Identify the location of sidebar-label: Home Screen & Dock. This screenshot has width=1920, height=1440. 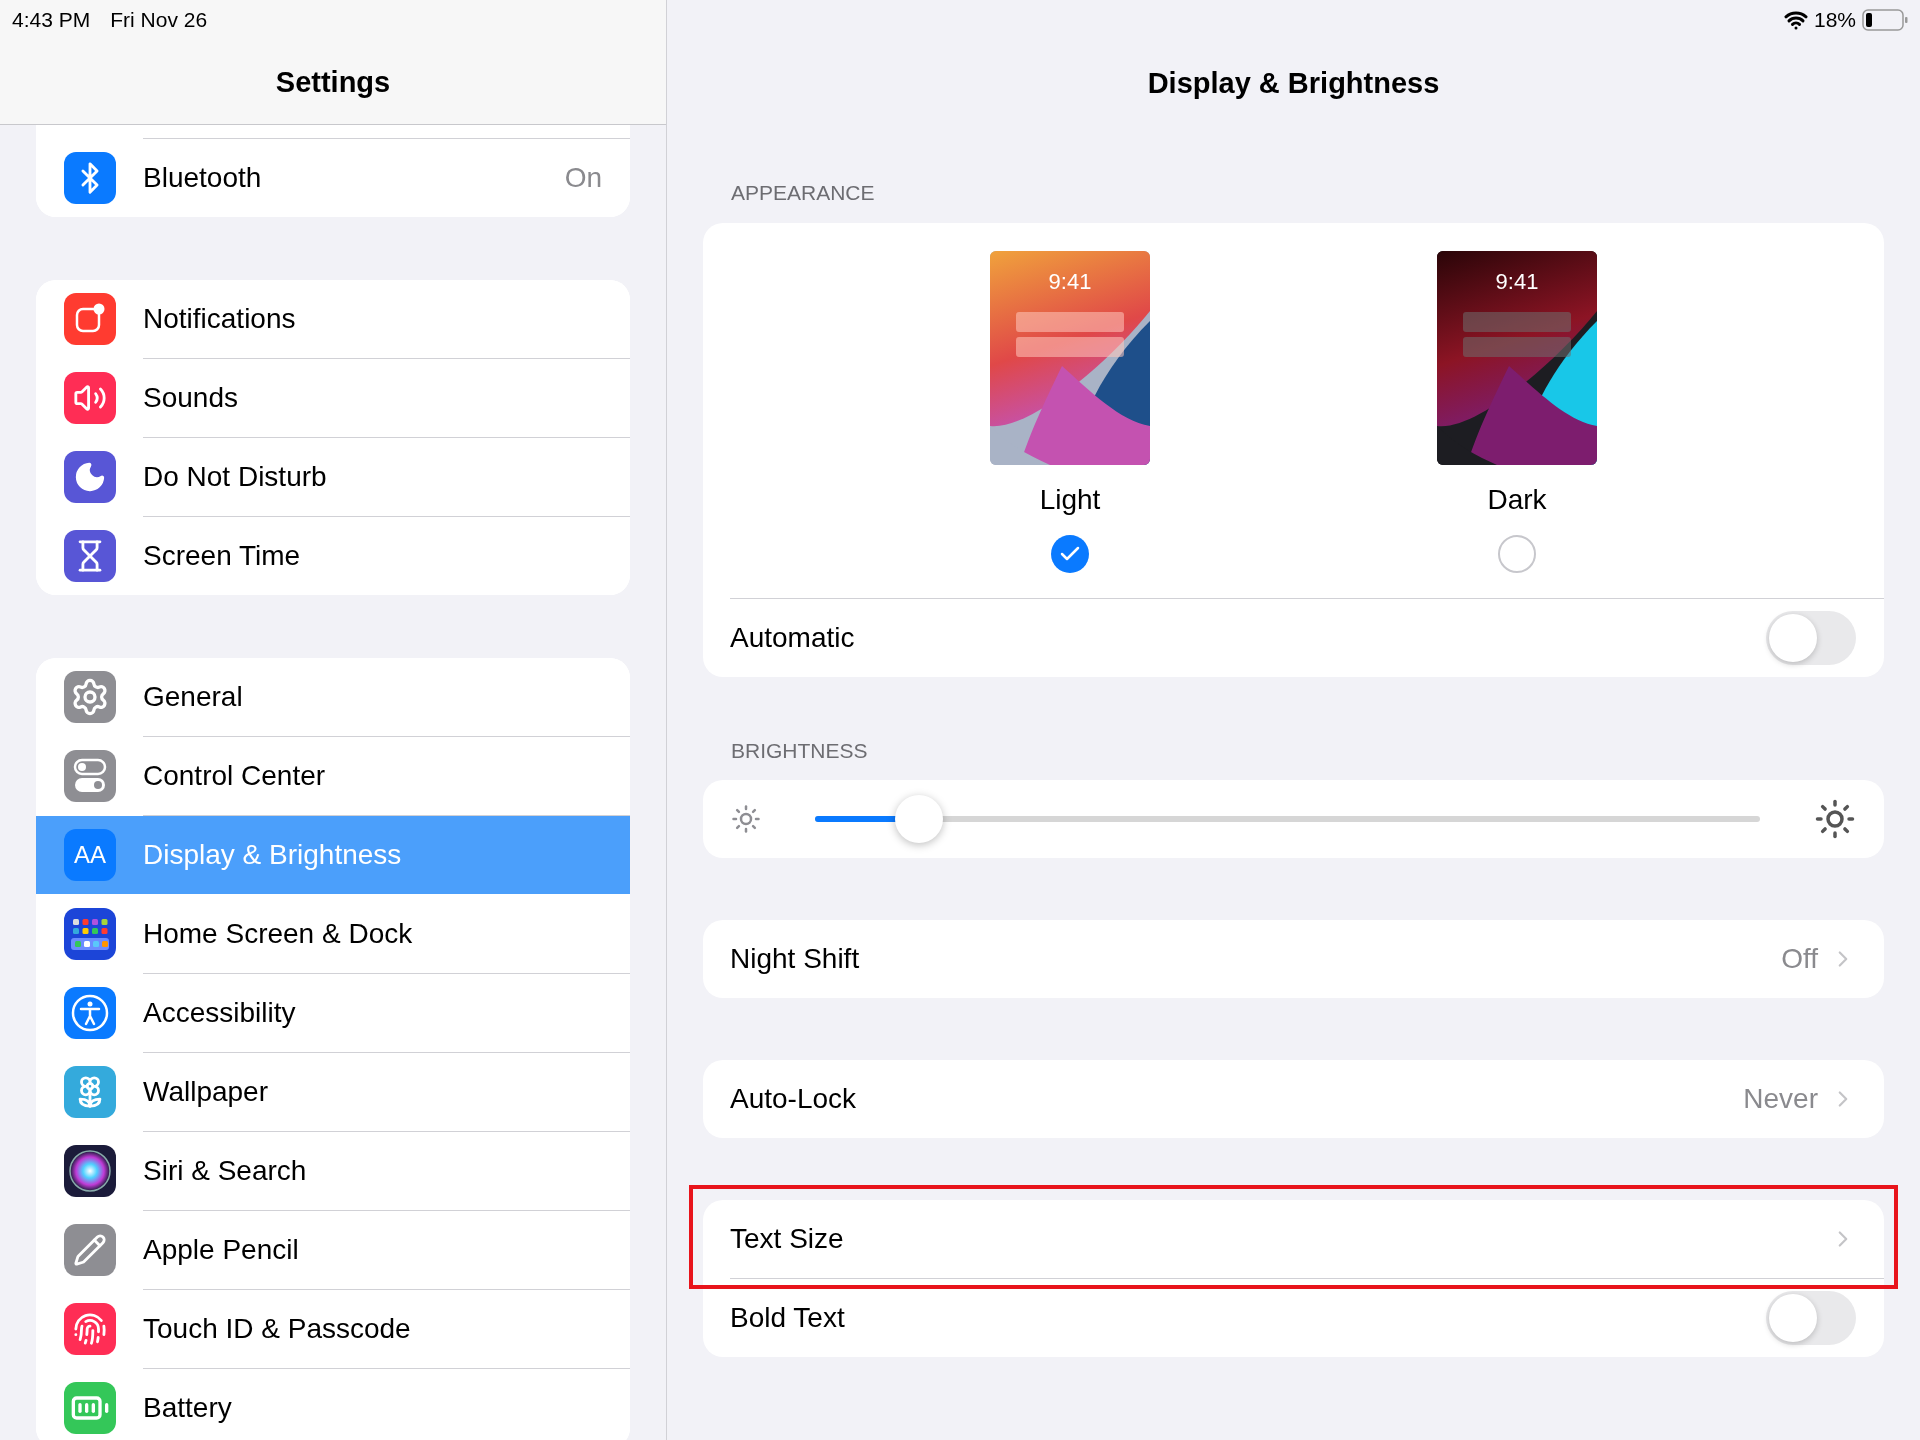
(278, 934).